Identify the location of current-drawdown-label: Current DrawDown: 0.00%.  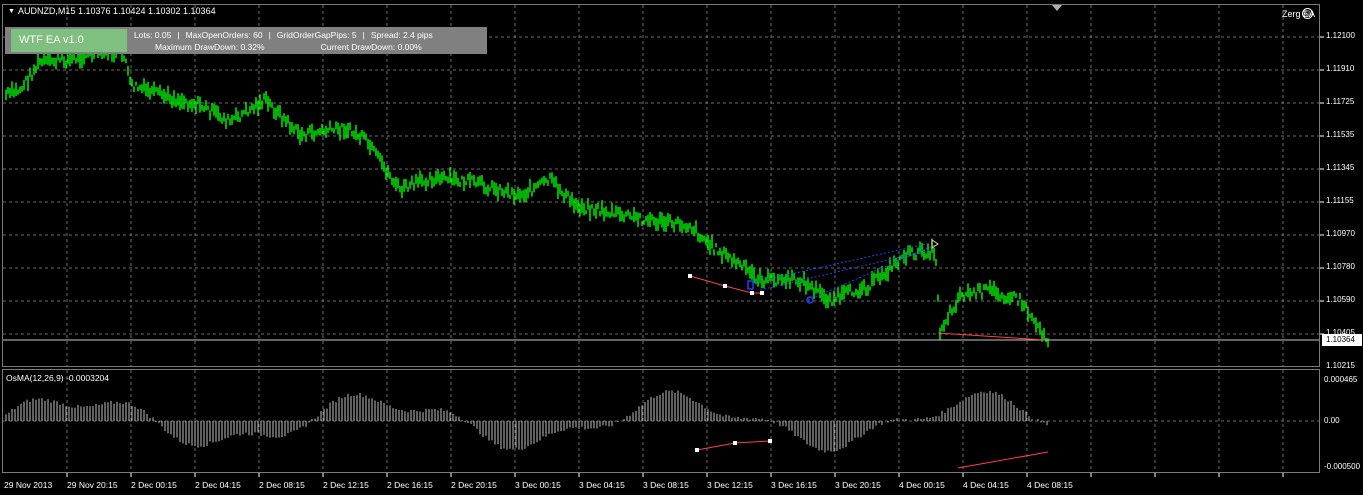
(371, 47).